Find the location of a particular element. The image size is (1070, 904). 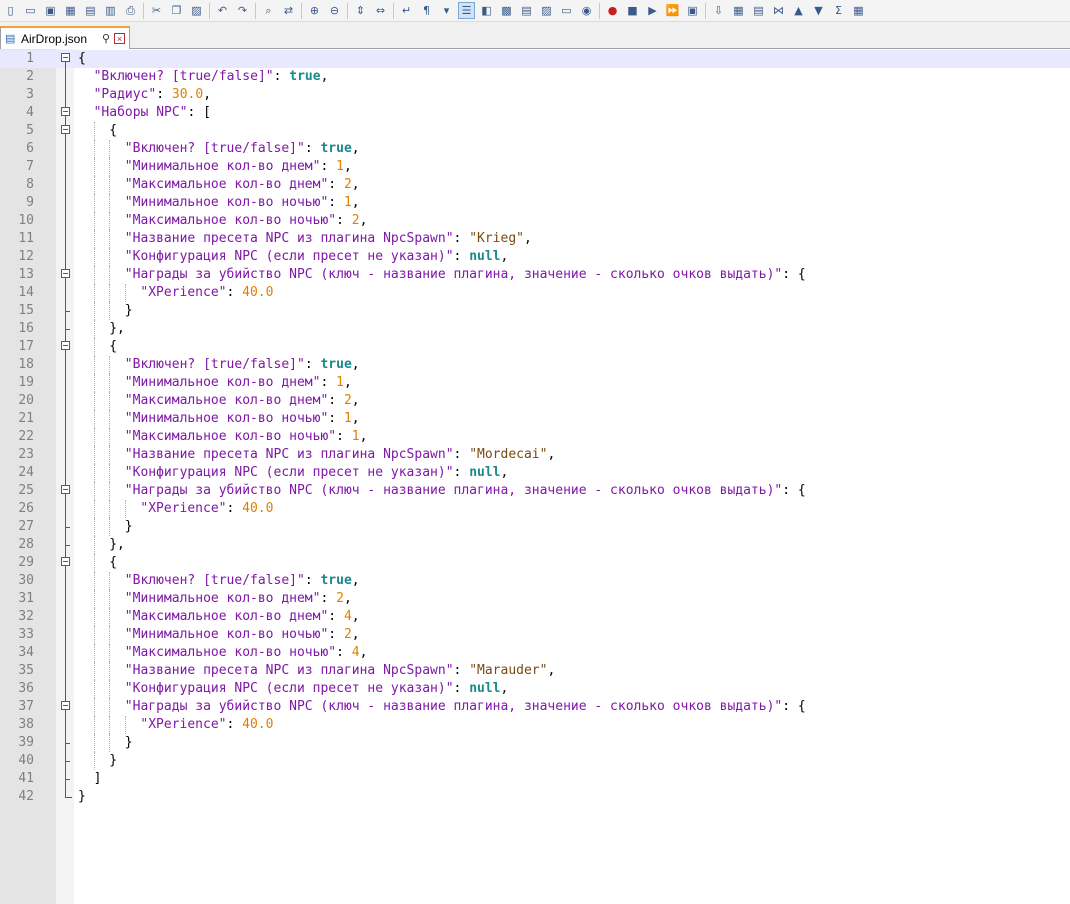

plugin1-icon: ⇩ is located at coordinates (718, 10).